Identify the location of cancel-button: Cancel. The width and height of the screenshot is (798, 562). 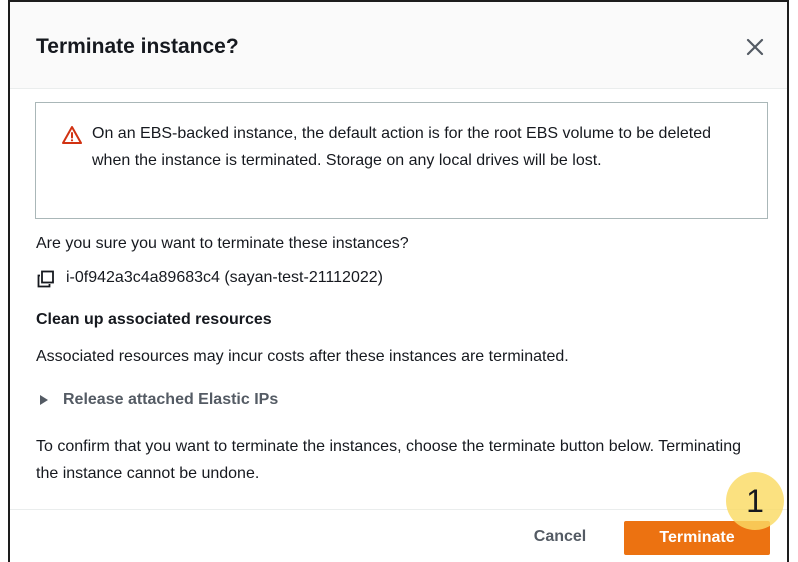
(560, 537).